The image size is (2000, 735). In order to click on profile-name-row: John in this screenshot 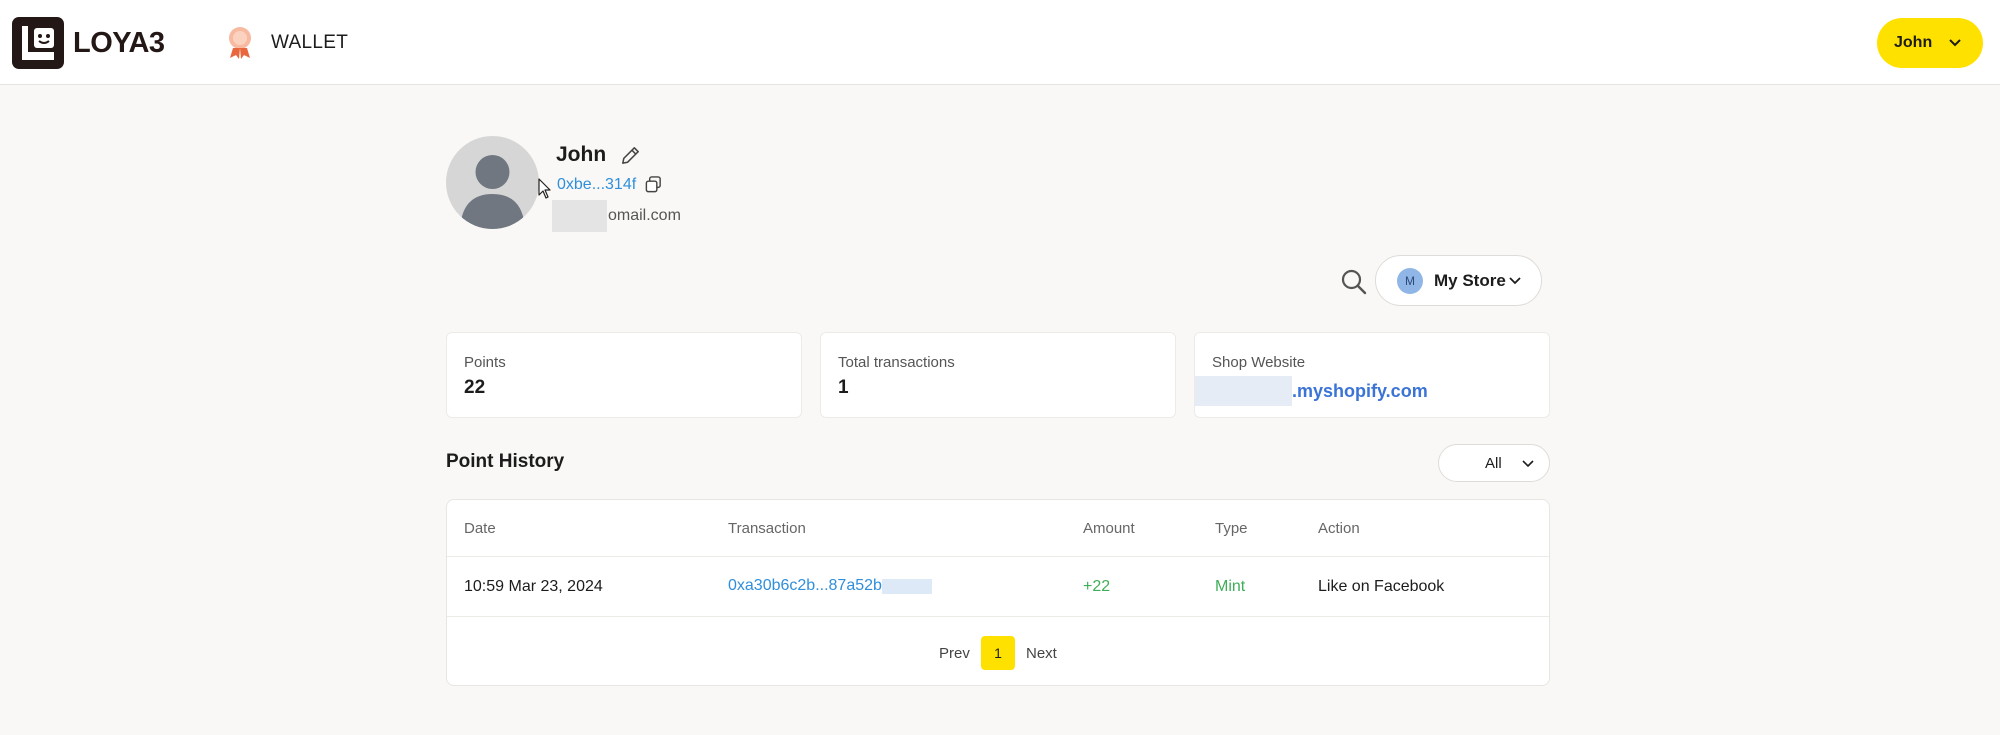, I will do `click(599, 155)`.